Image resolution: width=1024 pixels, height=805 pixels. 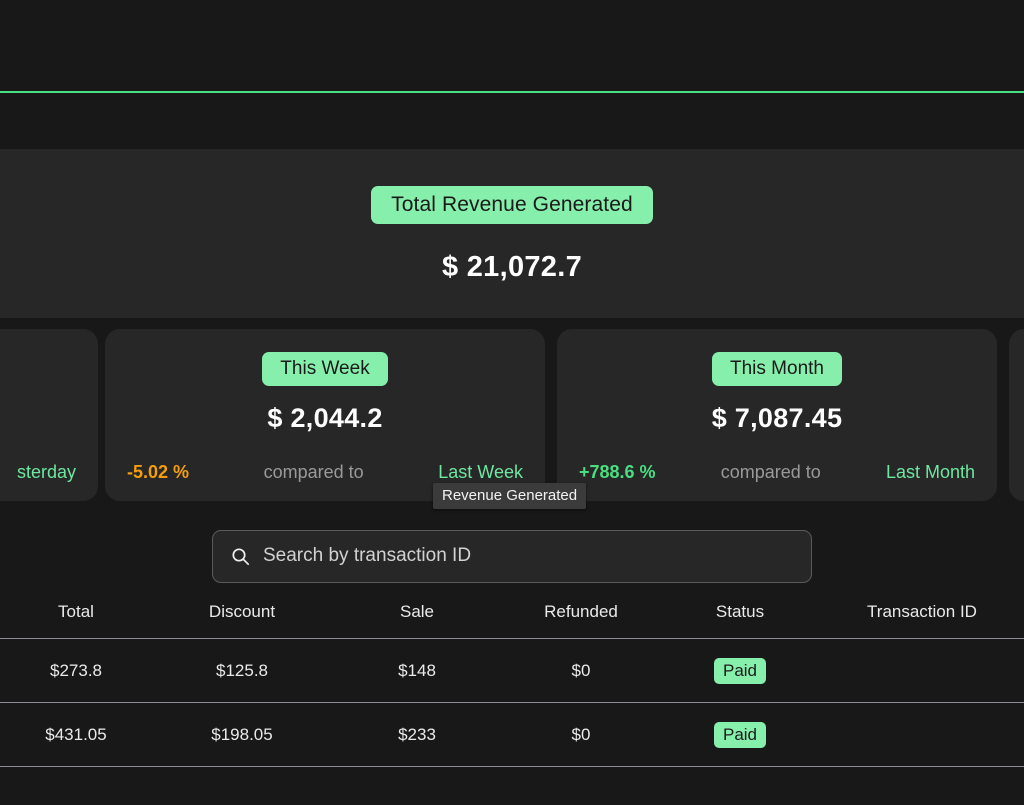 I want to click on stat-card-this-month-title: This Month, so click(x=777, y=369).